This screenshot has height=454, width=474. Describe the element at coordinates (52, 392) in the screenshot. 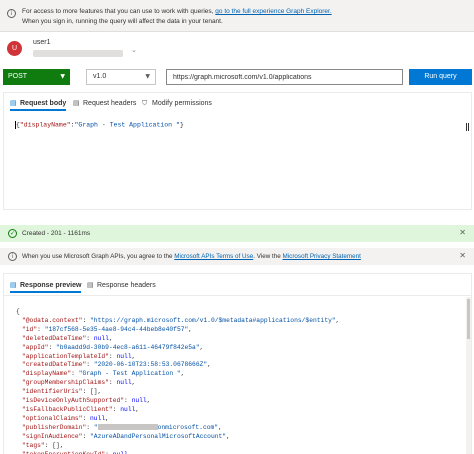

I see `json-key: "identifierUris"` at that location.